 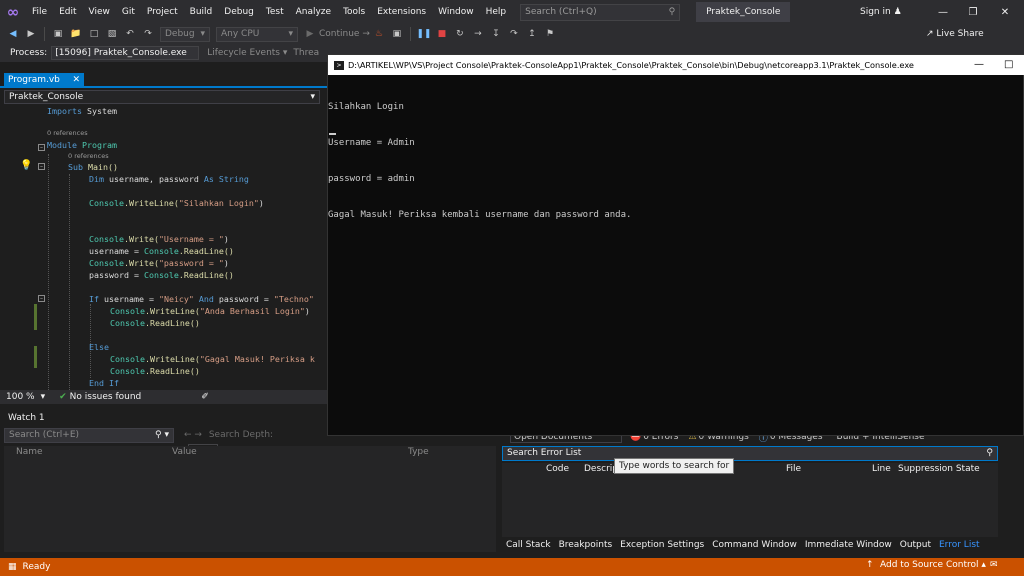 I want to click on column-value: Value, so click(x=184, y=452).